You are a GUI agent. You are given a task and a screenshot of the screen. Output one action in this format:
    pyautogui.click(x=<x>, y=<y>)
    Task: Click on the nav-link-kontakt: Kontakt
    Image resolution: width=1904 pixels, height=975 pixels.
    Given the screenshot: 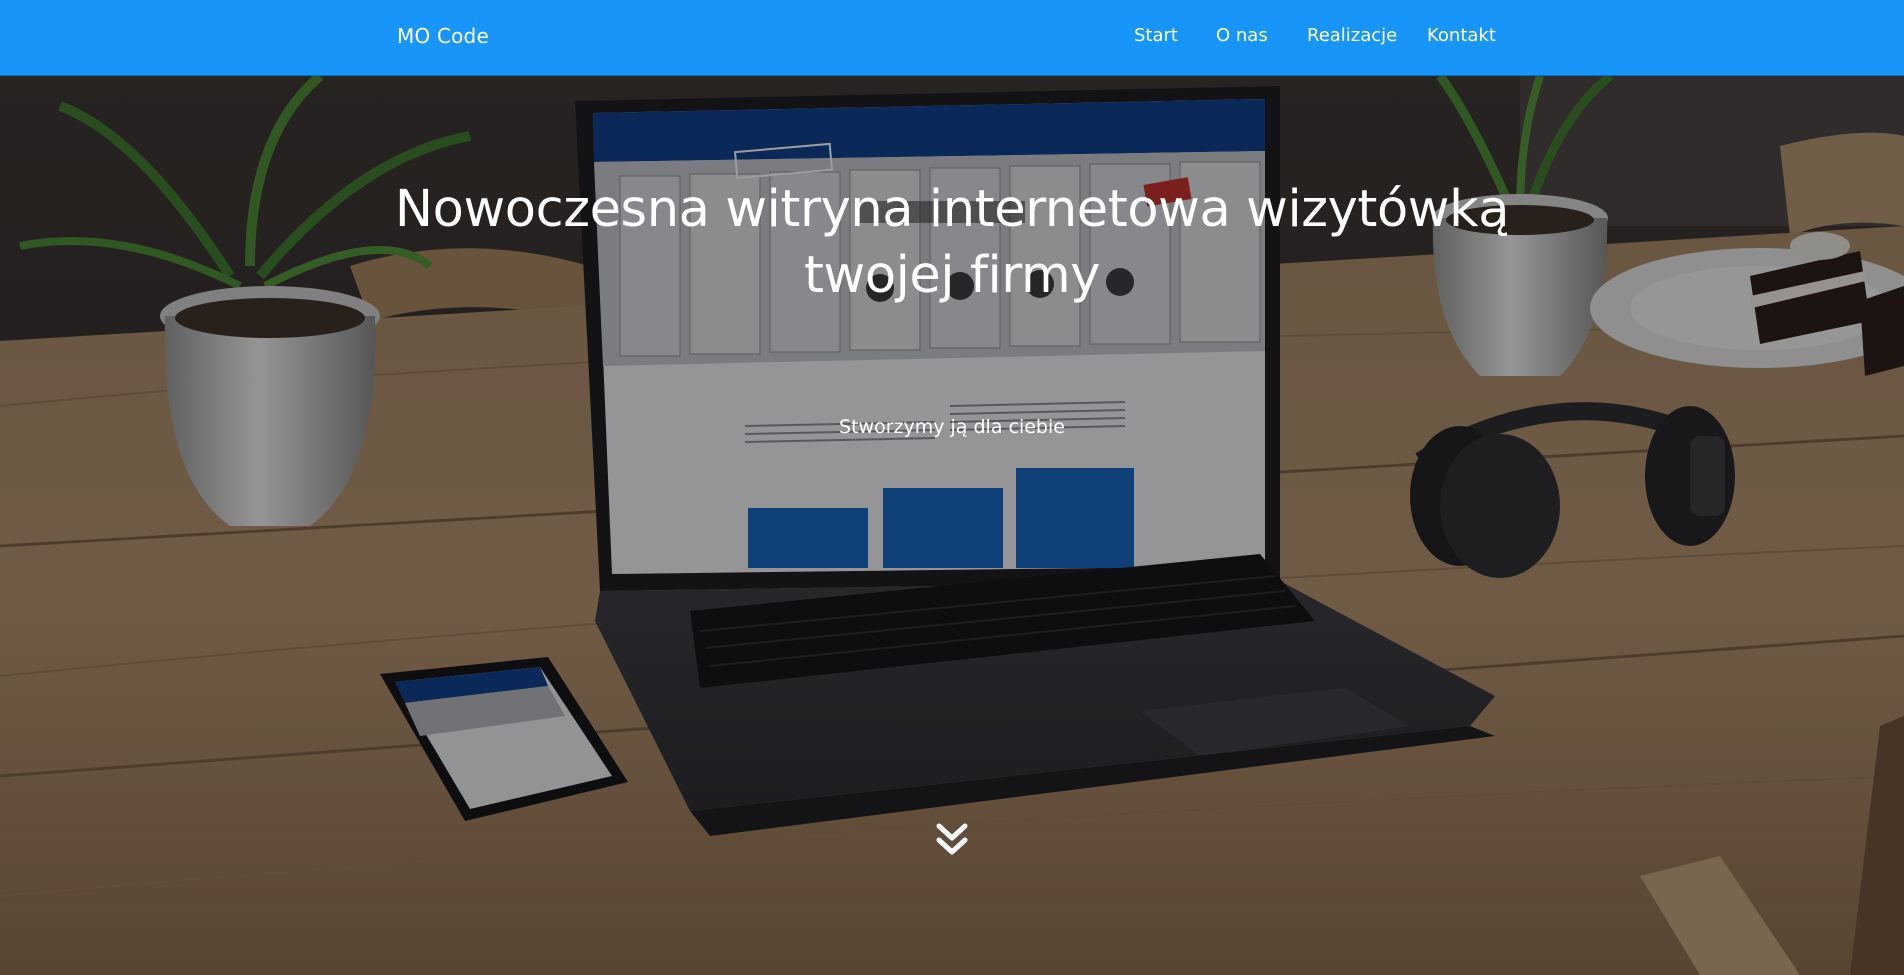 What is the action you would take?
    pyautogui.click(x=1461, y=35)
    